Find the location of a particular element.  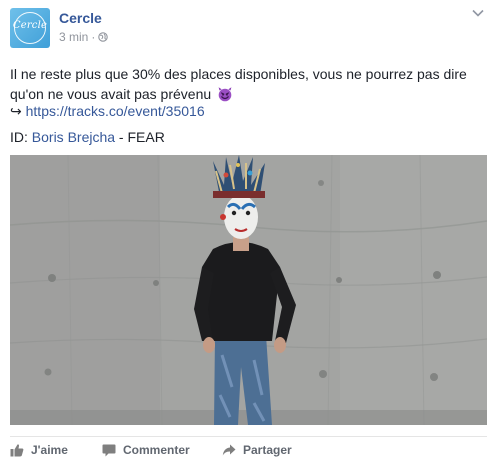

comment-label: Commenter is located at coordinates (156, 450).